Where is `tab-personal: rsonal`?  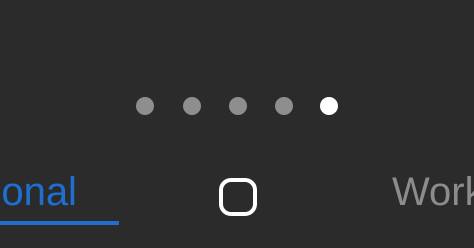
tab-personal: rsonal is located at coordinates (38, 192).